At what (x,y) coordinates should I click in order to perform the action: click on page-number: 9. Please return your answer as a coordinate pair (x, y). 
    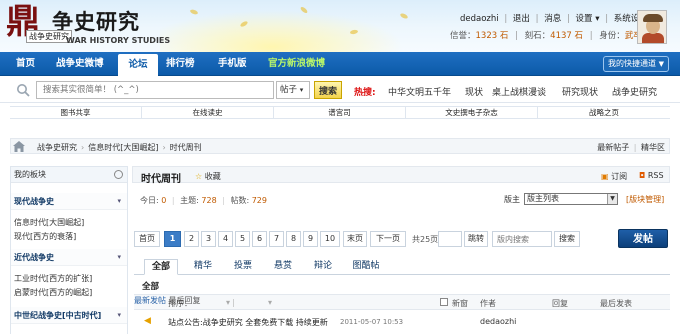
    Looking at the image, I should click on (310, 239).